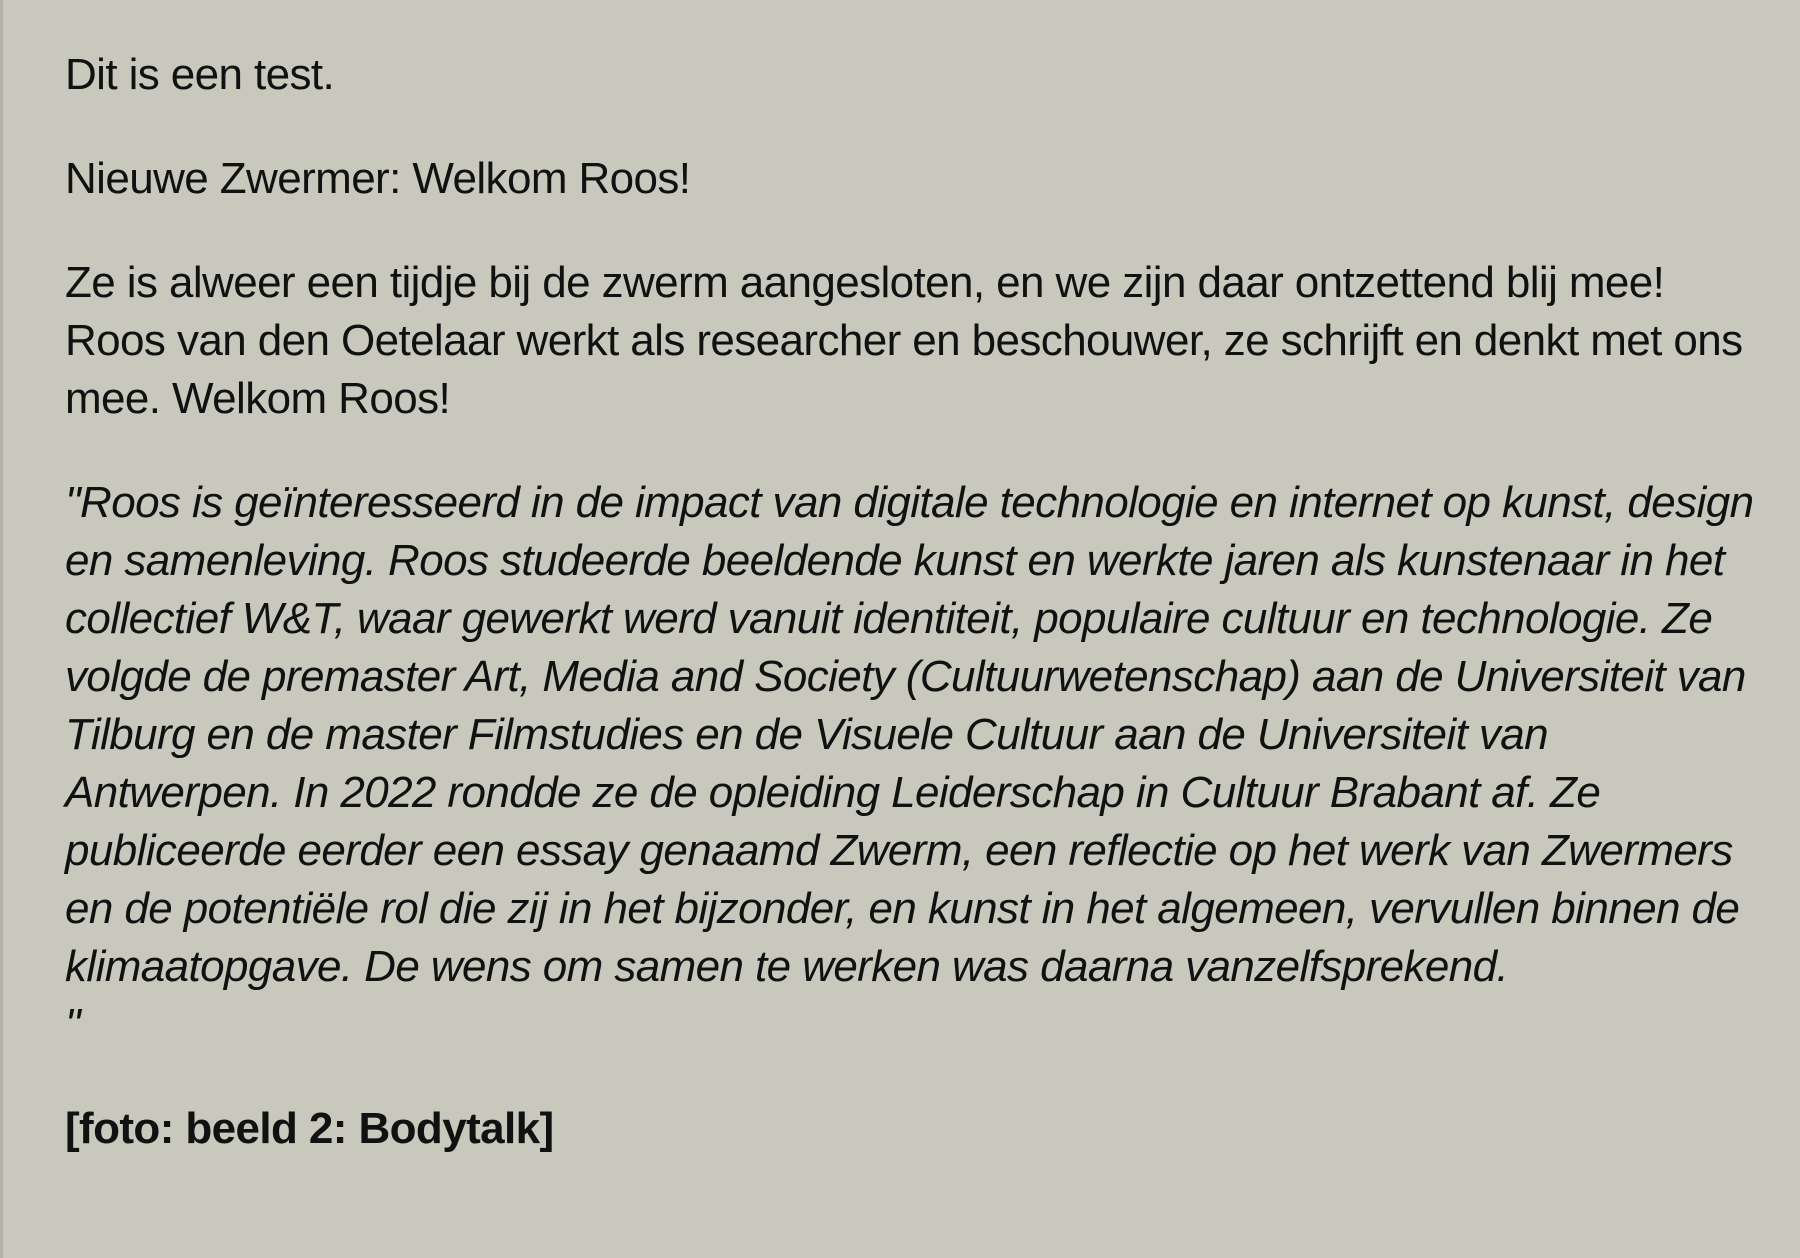 This screenshot has width=1800, height=1258. What do you see at coordinates (378, 178) in the screenshot?
I see `article-heading: Nieuwe Zwermer: Welkom Roos!` at bounding box center [378, 178].